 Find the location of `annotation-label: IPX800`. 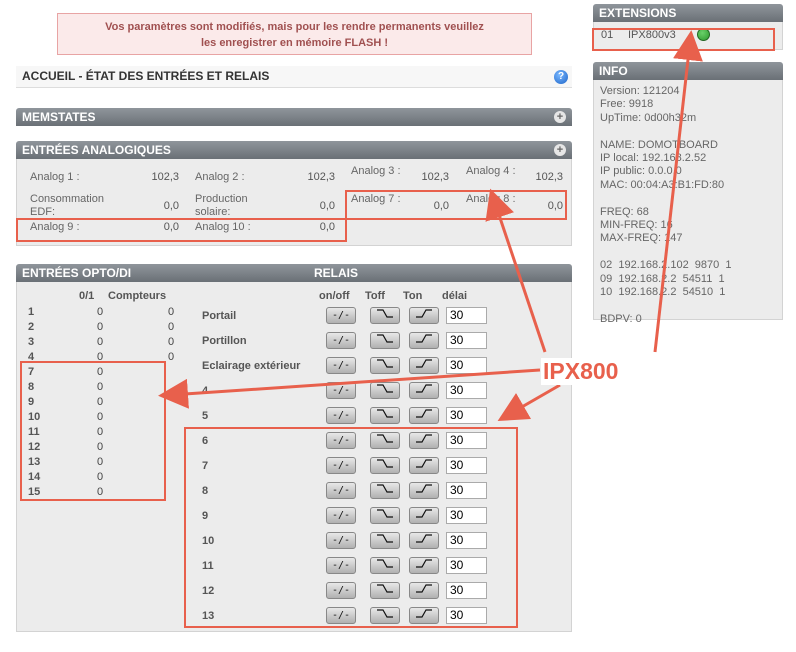

annotation-label: IPX800 is located at coordinates (581, 371).